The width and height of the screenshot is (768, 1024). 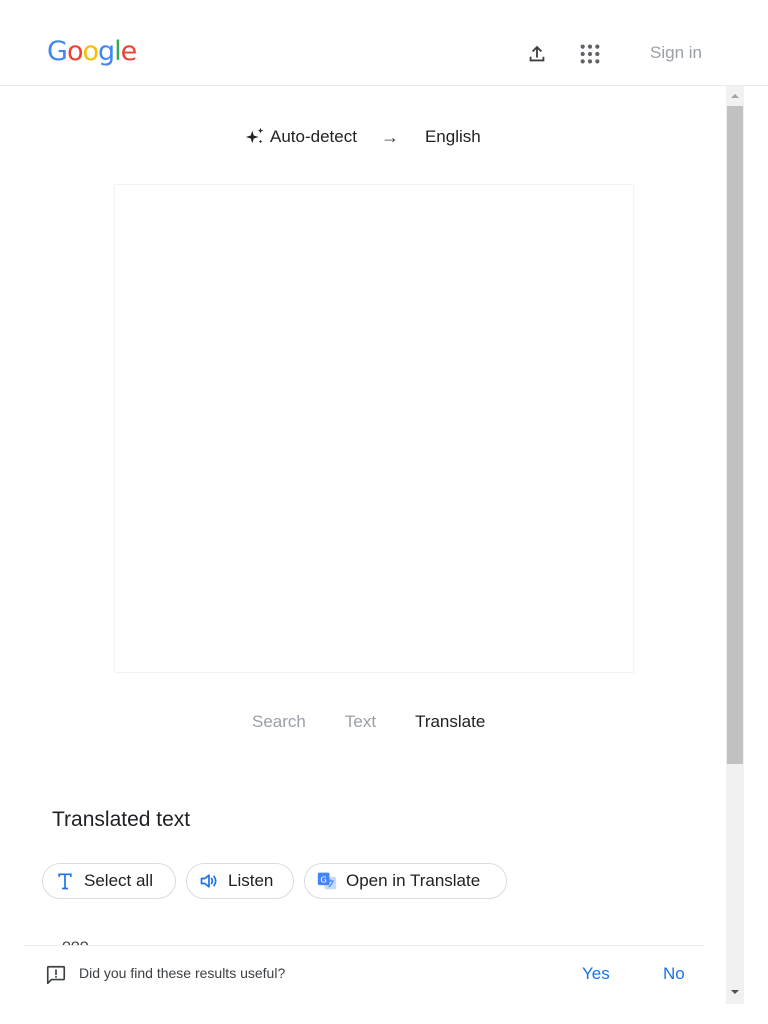 I want to click on source-language-button: Auto-detect, so click(x=313, y=137).